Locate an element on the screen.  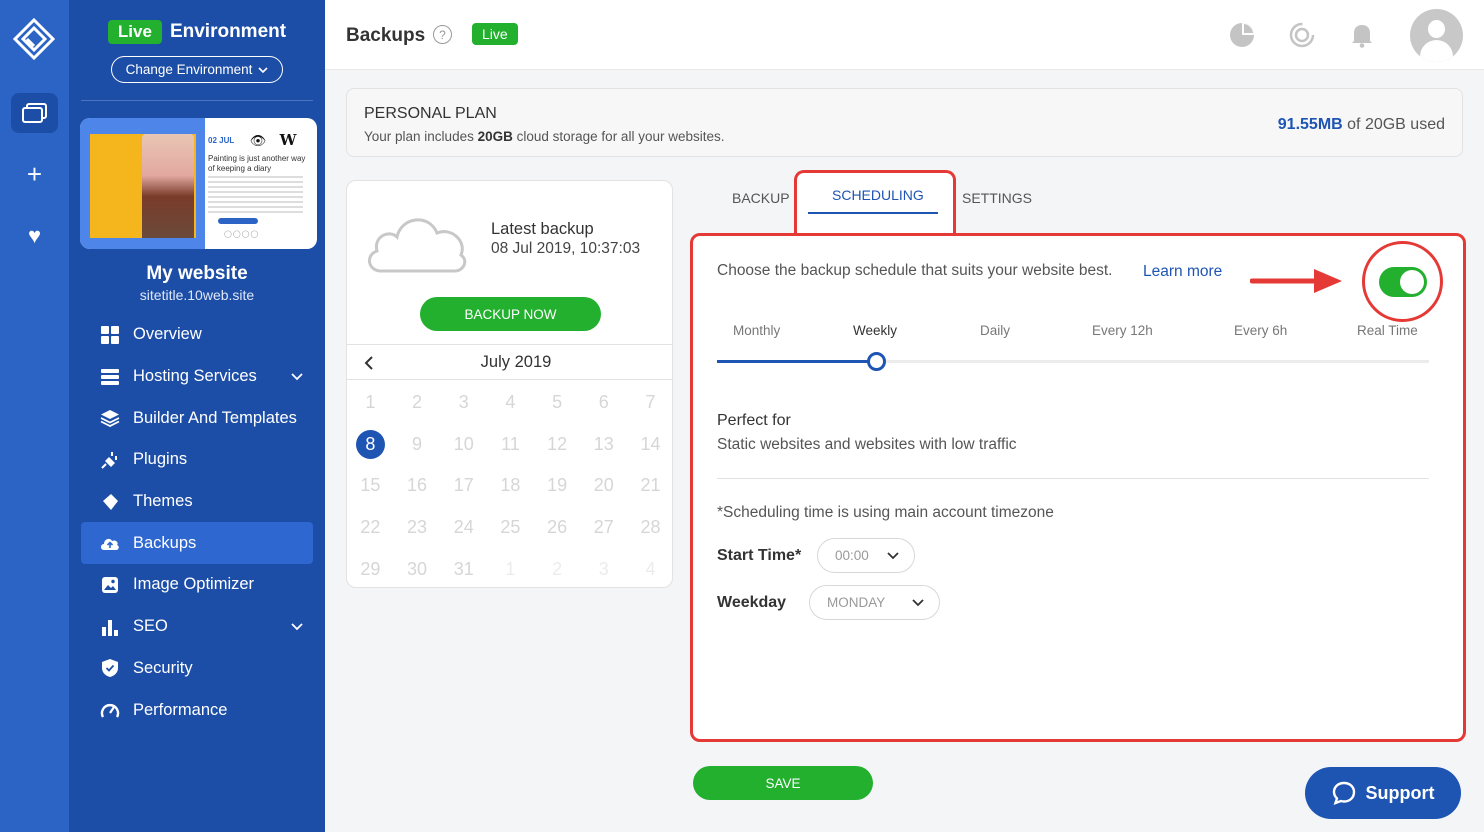
cloud-icon is located at coordinates (417, 245).